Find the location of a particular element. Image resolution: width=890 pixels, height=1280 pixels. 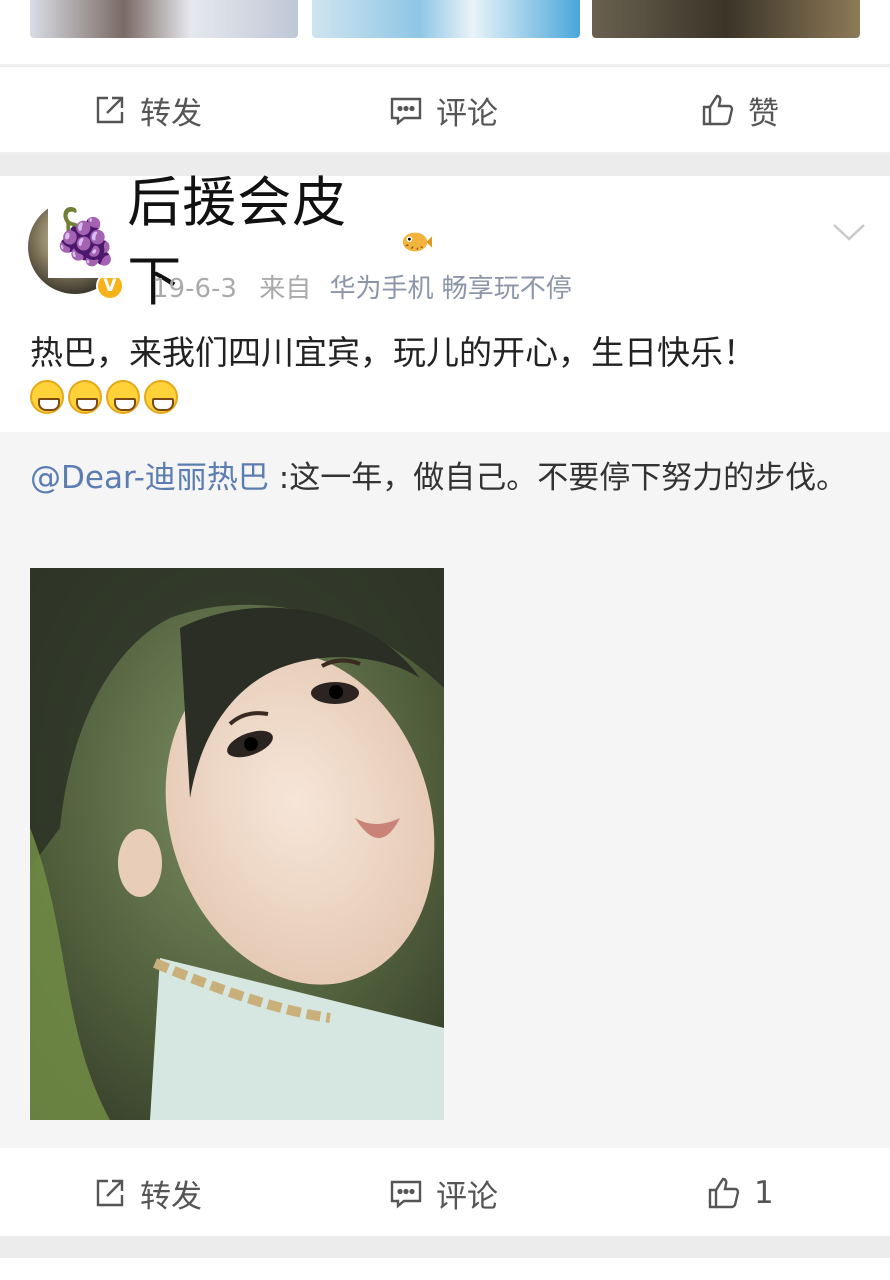

emoji-row is located at coordinates (104, 397).